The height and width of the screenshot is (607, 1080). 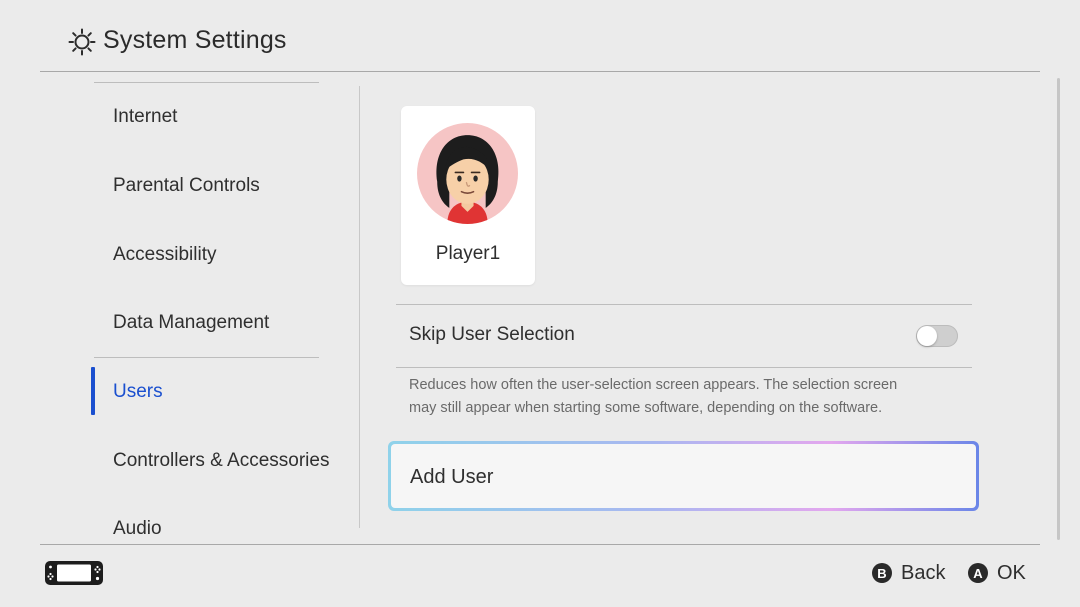 What do you see at coordinates (74, 573) in the screenshot?
I see `handheld-console-icon` at bounding box center [74, 573].